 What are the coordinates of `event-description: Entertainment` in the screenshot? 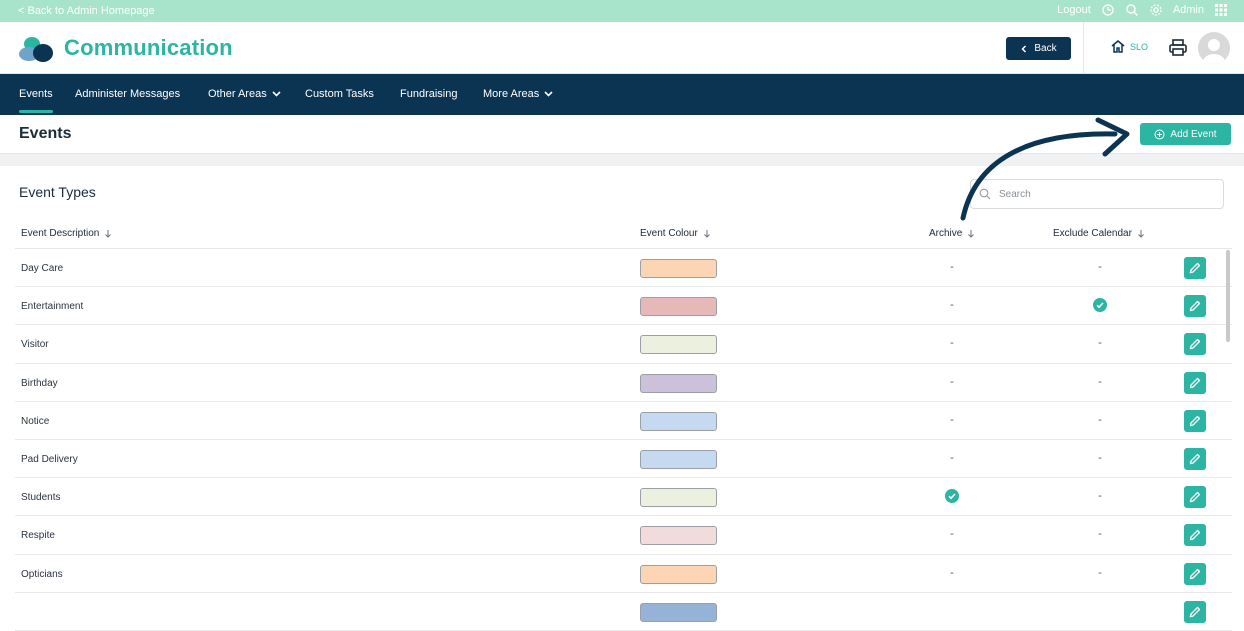 It's located at (52, 307).